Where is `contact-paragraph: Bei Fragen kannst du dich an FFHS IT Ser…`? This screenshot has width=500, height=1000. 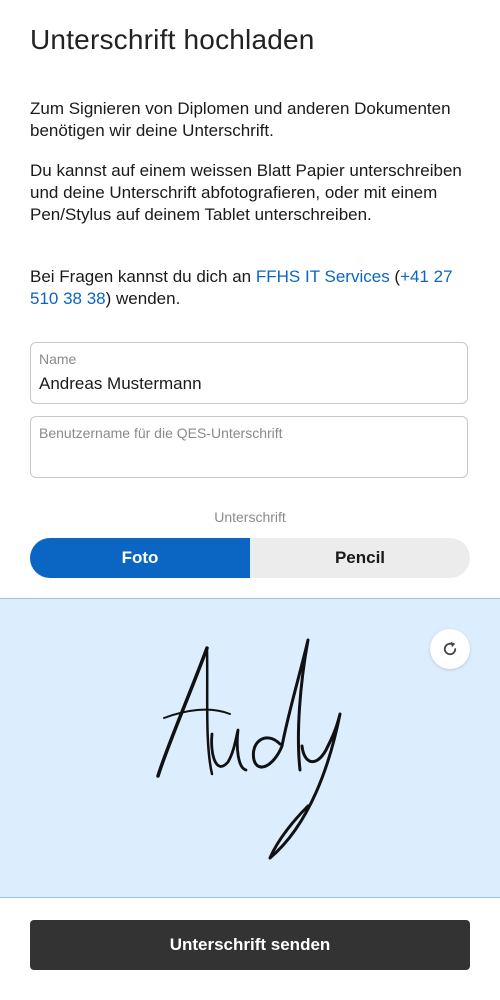 contact-paragraph: Bei Fragen kannst du dich an FFHS IT Ser… is located at coordinates (252, 288).